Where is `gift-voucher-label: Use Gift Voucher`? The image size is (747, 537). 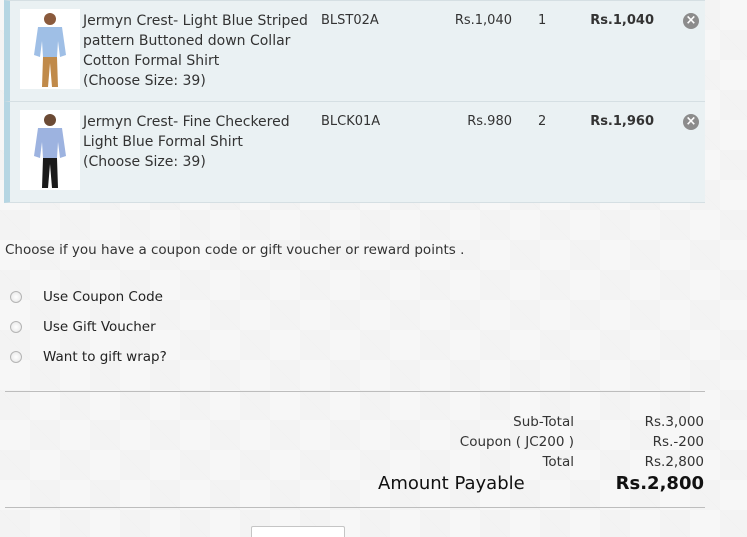 gift-voucher-label: Use Gift Voucher is located at coordinates (99, 327).